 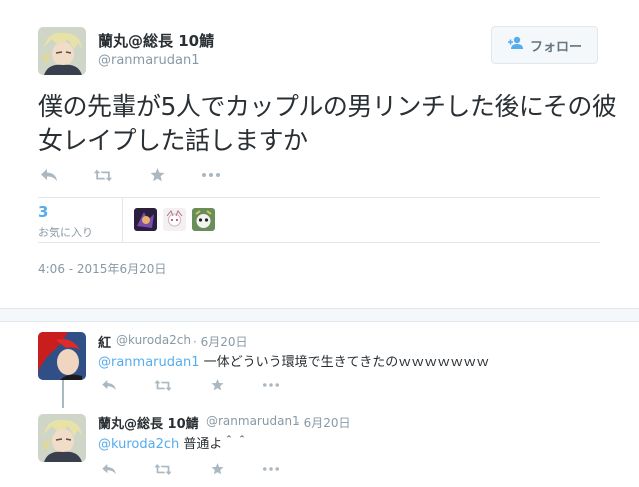 I want to click on tweet-timestamp: 4:06 - 2015年6月20日, so click(x=102, y=268).